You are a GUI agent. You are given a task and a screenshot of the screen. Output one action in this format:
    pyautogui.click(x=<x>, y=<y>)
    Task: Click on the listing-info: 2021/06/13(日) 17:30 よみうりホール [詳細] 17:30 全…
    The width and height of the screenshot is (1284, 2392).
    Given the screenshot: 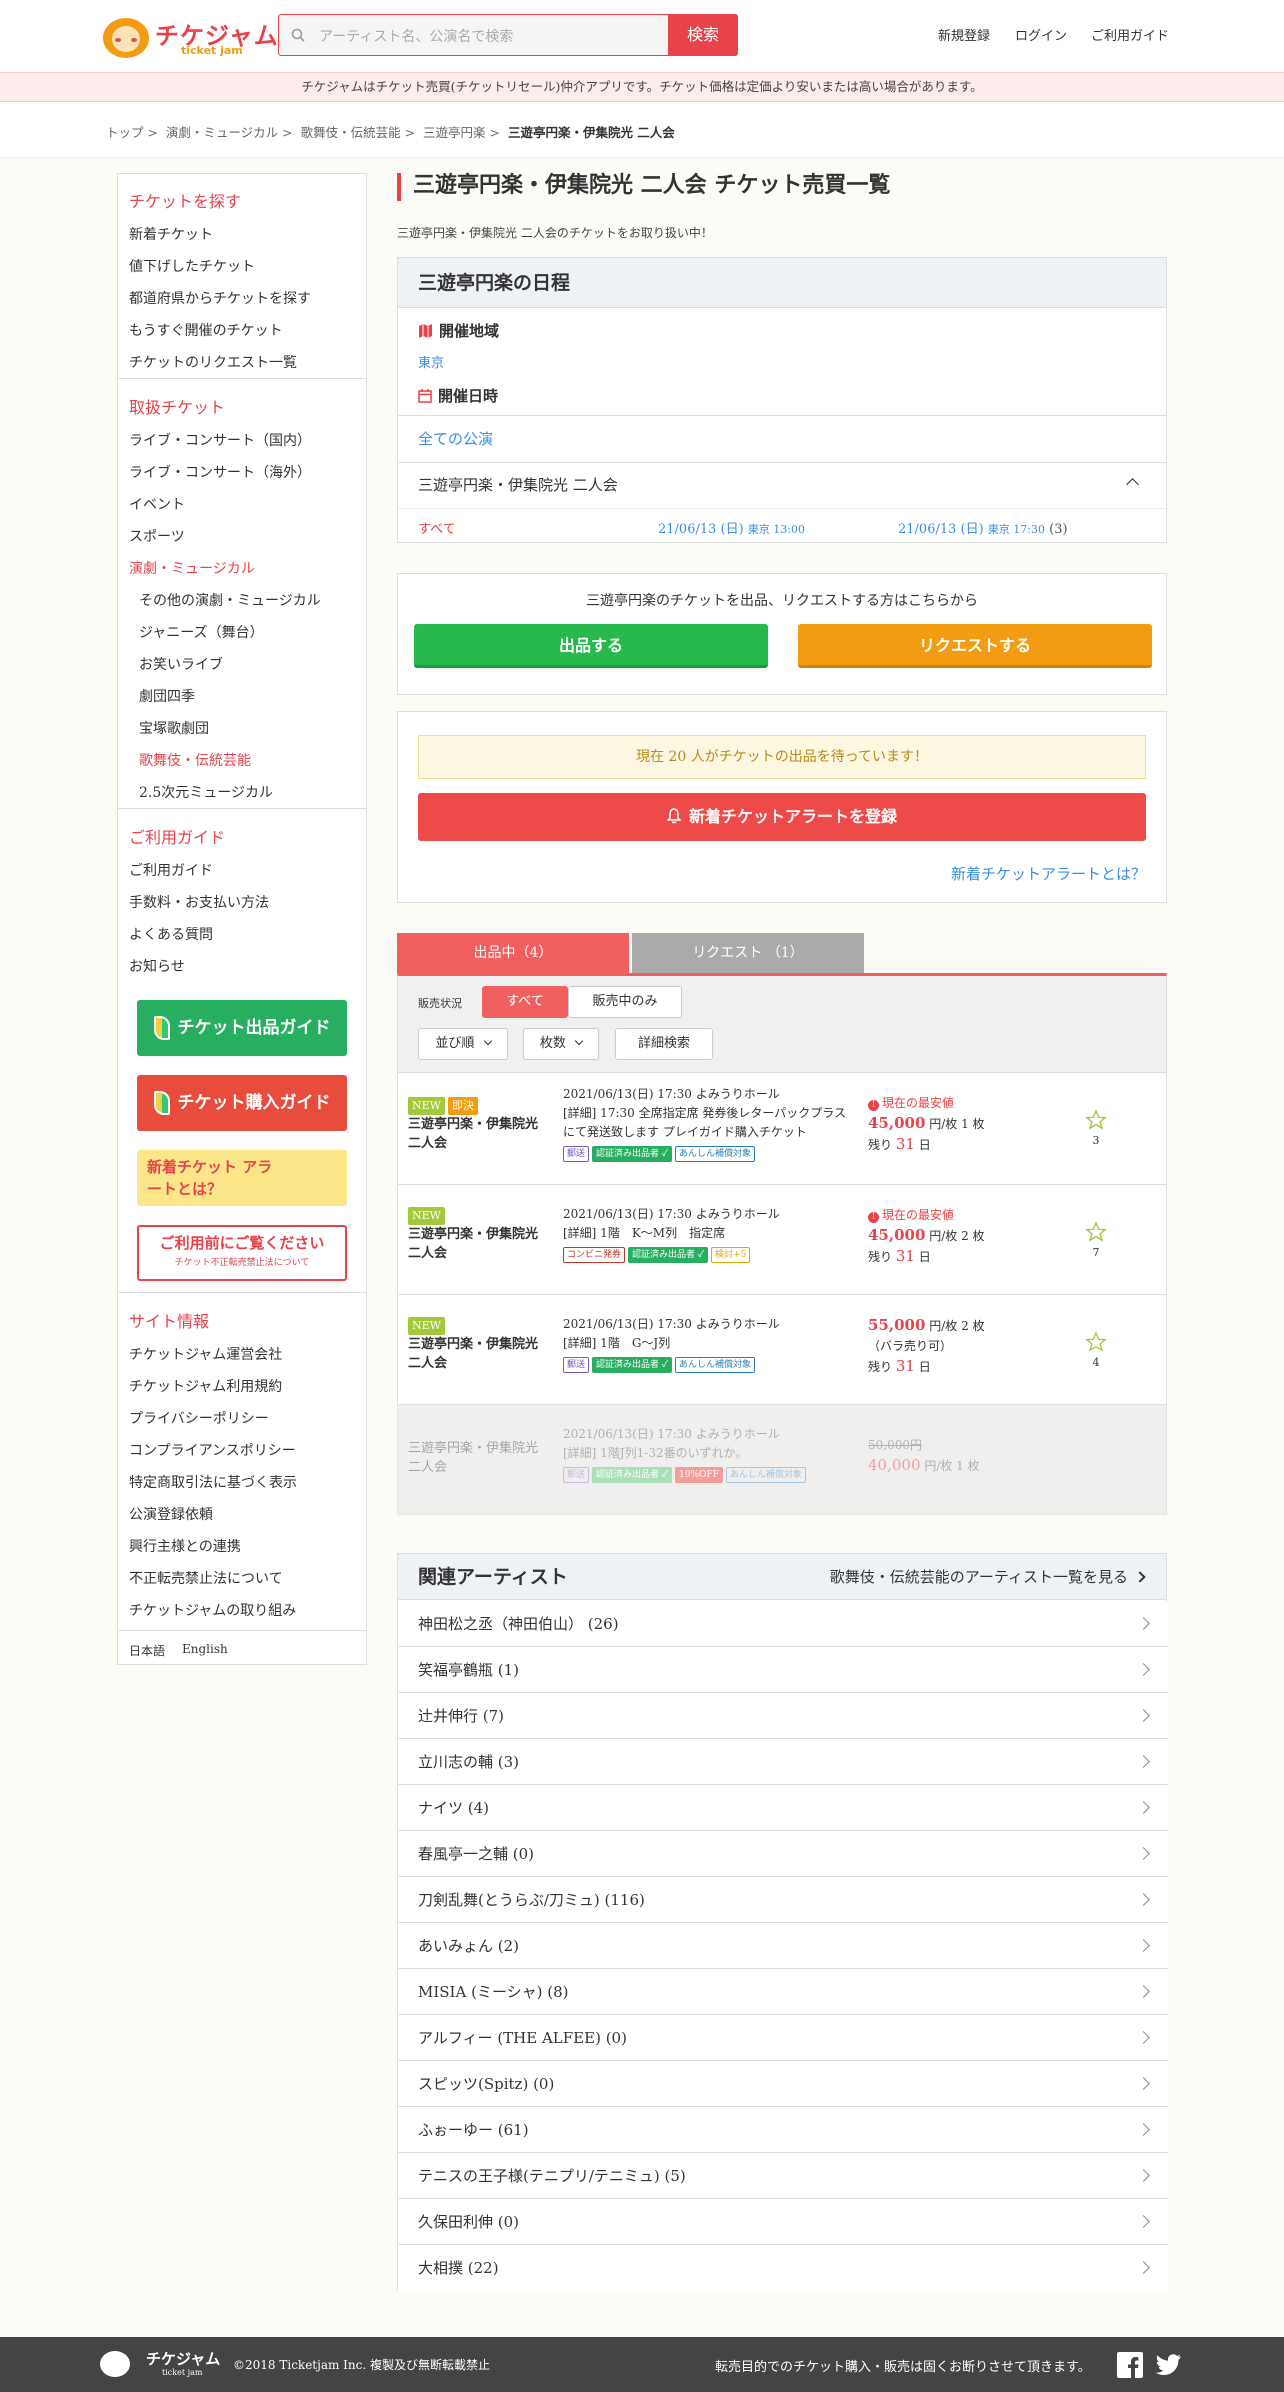 What is the action you would take?
    pyautogui.click(x=708, y=1124)
    